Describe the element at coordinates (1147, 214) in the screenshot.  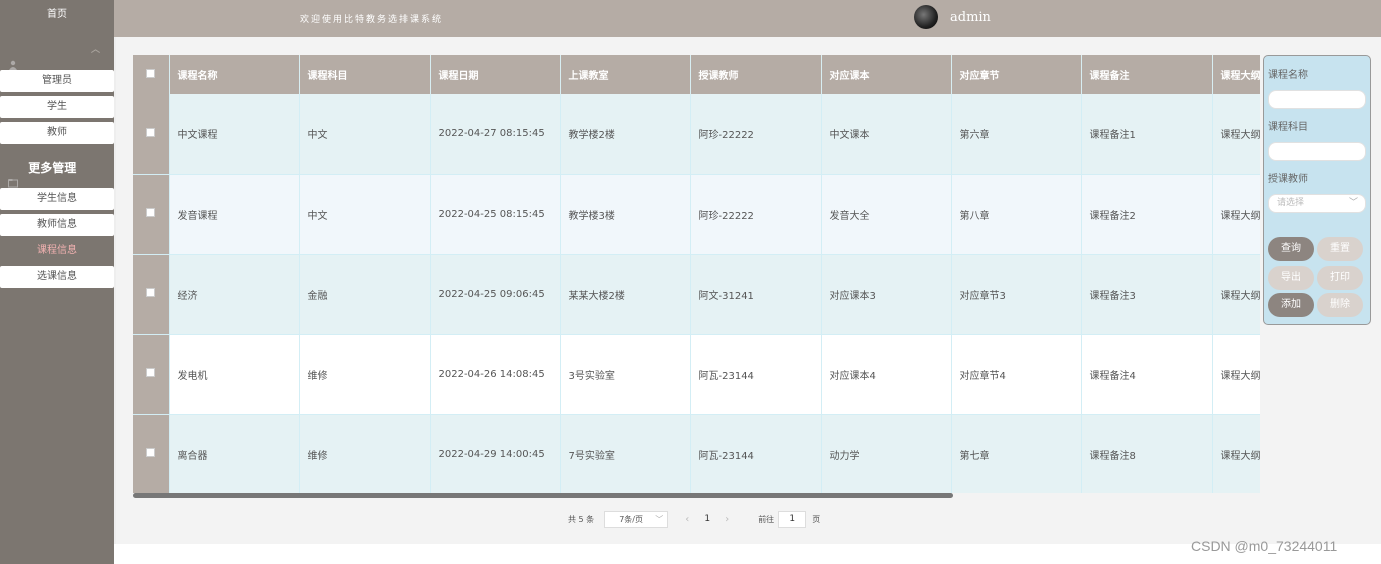
I see `table-cell: 课程备注2` at that location.